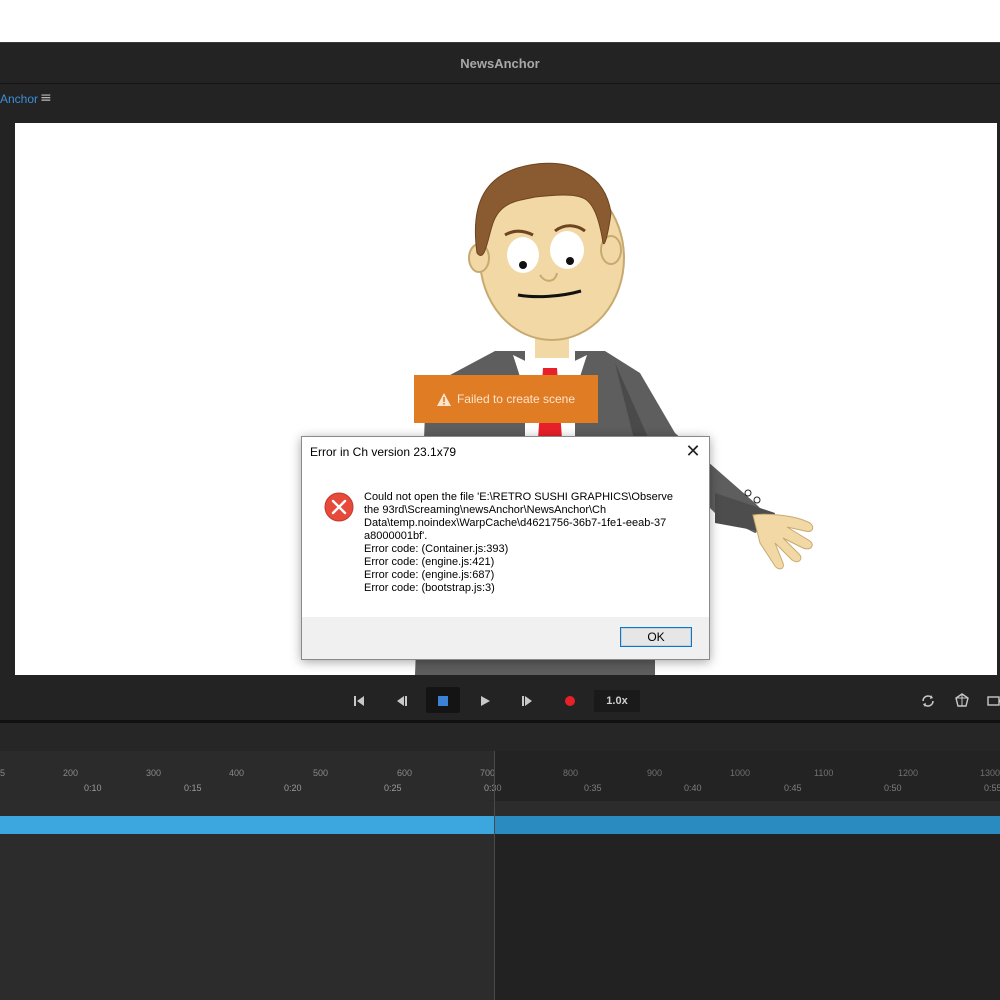  I want to click on app-title: NewsAnchor, so click(500, 63).